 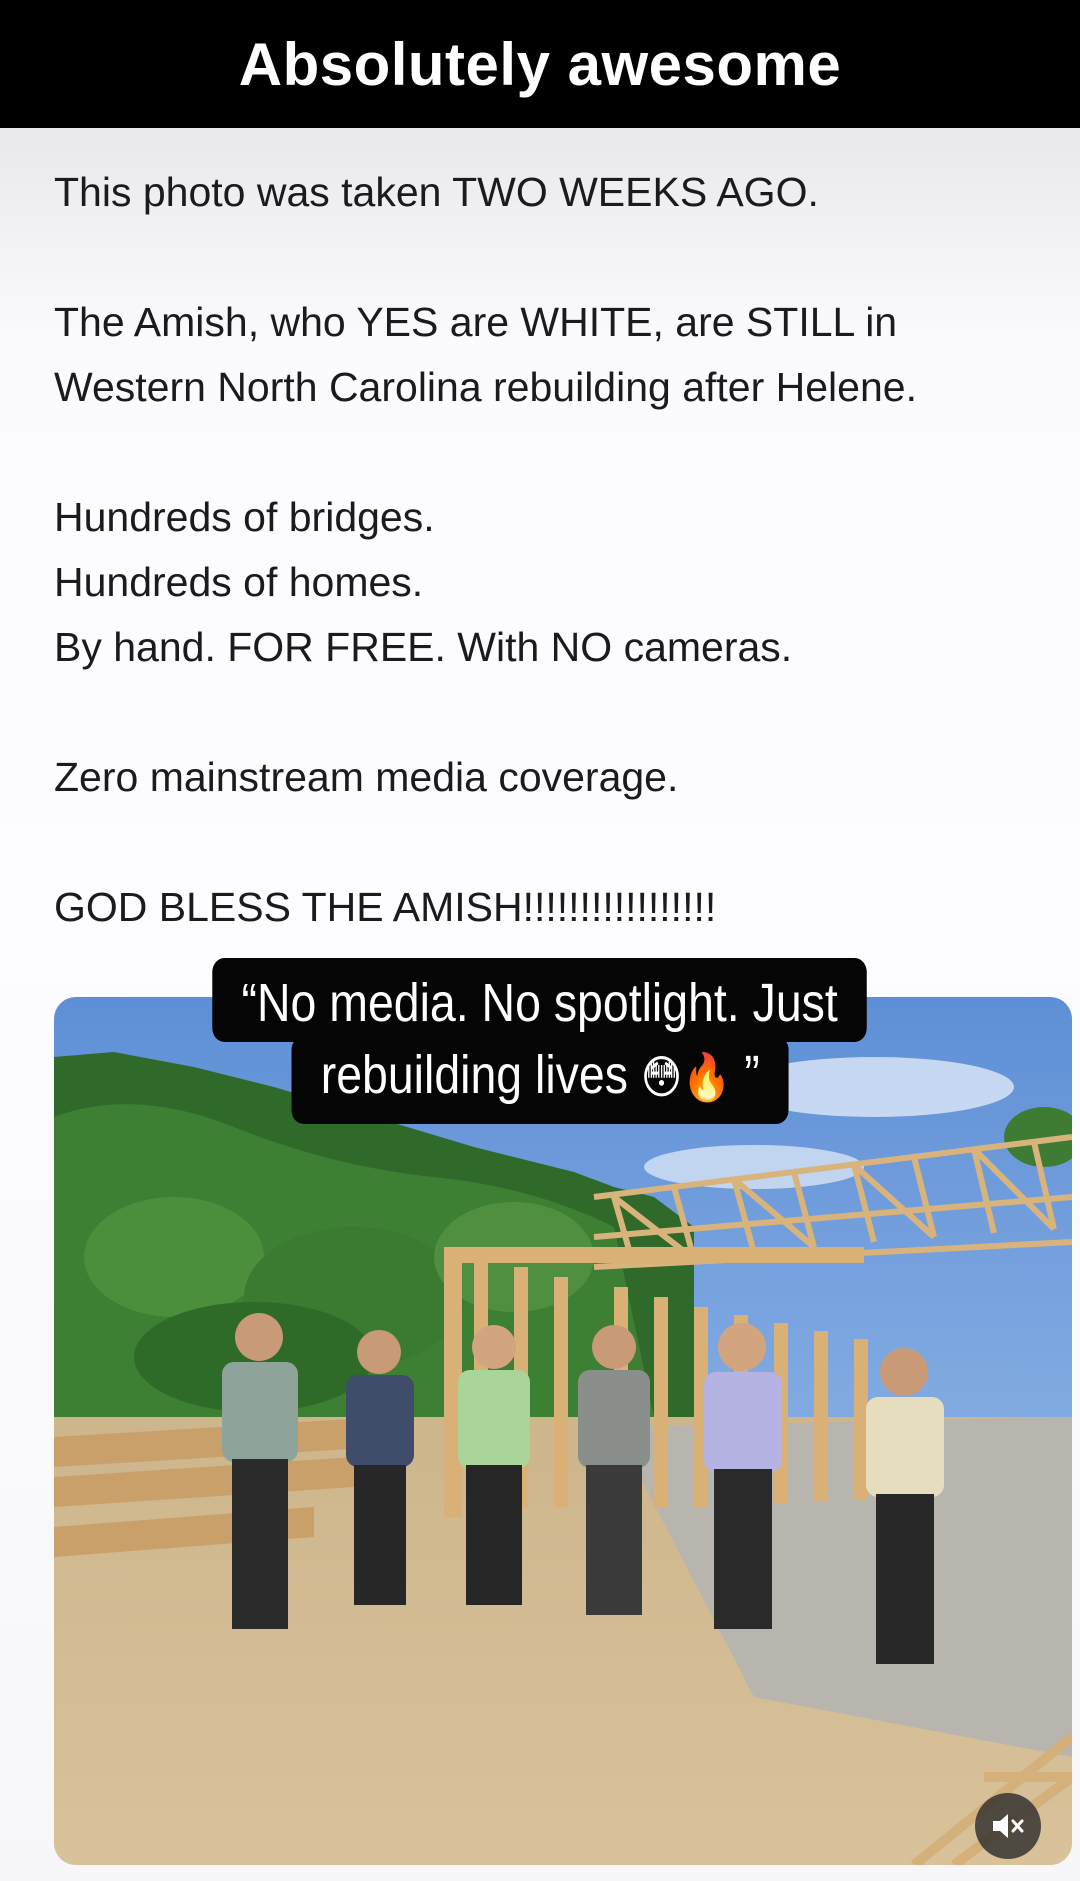 What do you see at coordinates (423, 647) in the screenshot?
I see `post-line: By hand. FOR FREE. With NO cameras.` at bounding box center [423, 647].